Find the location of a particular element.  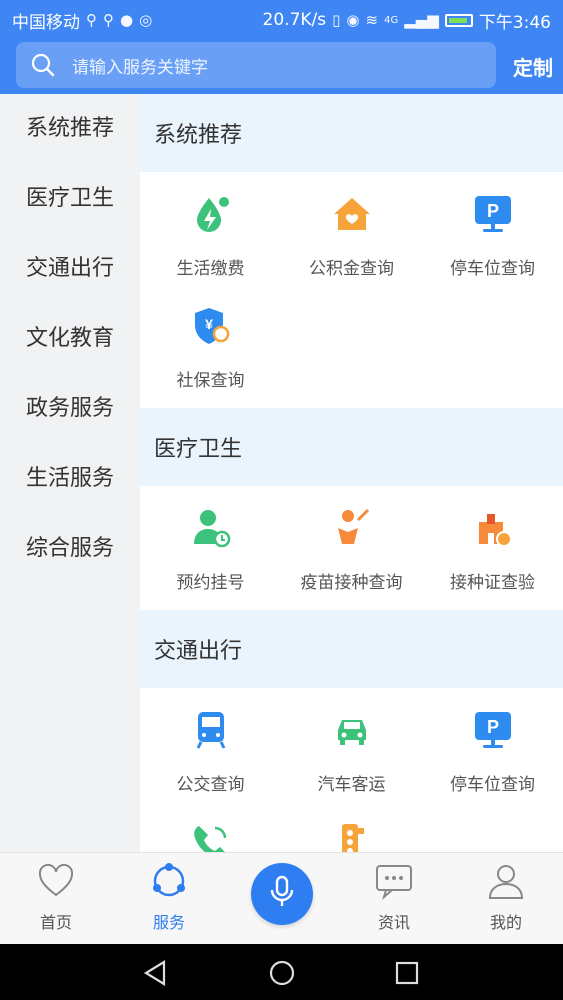

tab-news: 资讯 is located at coordinates (394, 901).